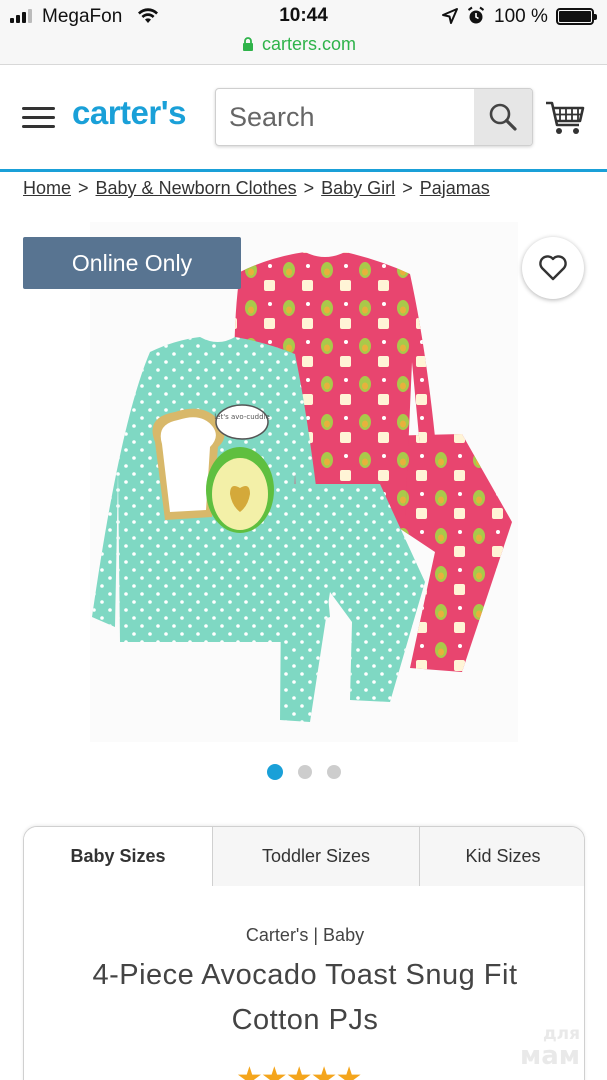 This screenshot has height=1080, width=607. What do you see at coordinates (521, 16) in the screenshot?
I see `battery-percent: 100 %` at bounding box center [521, 16].